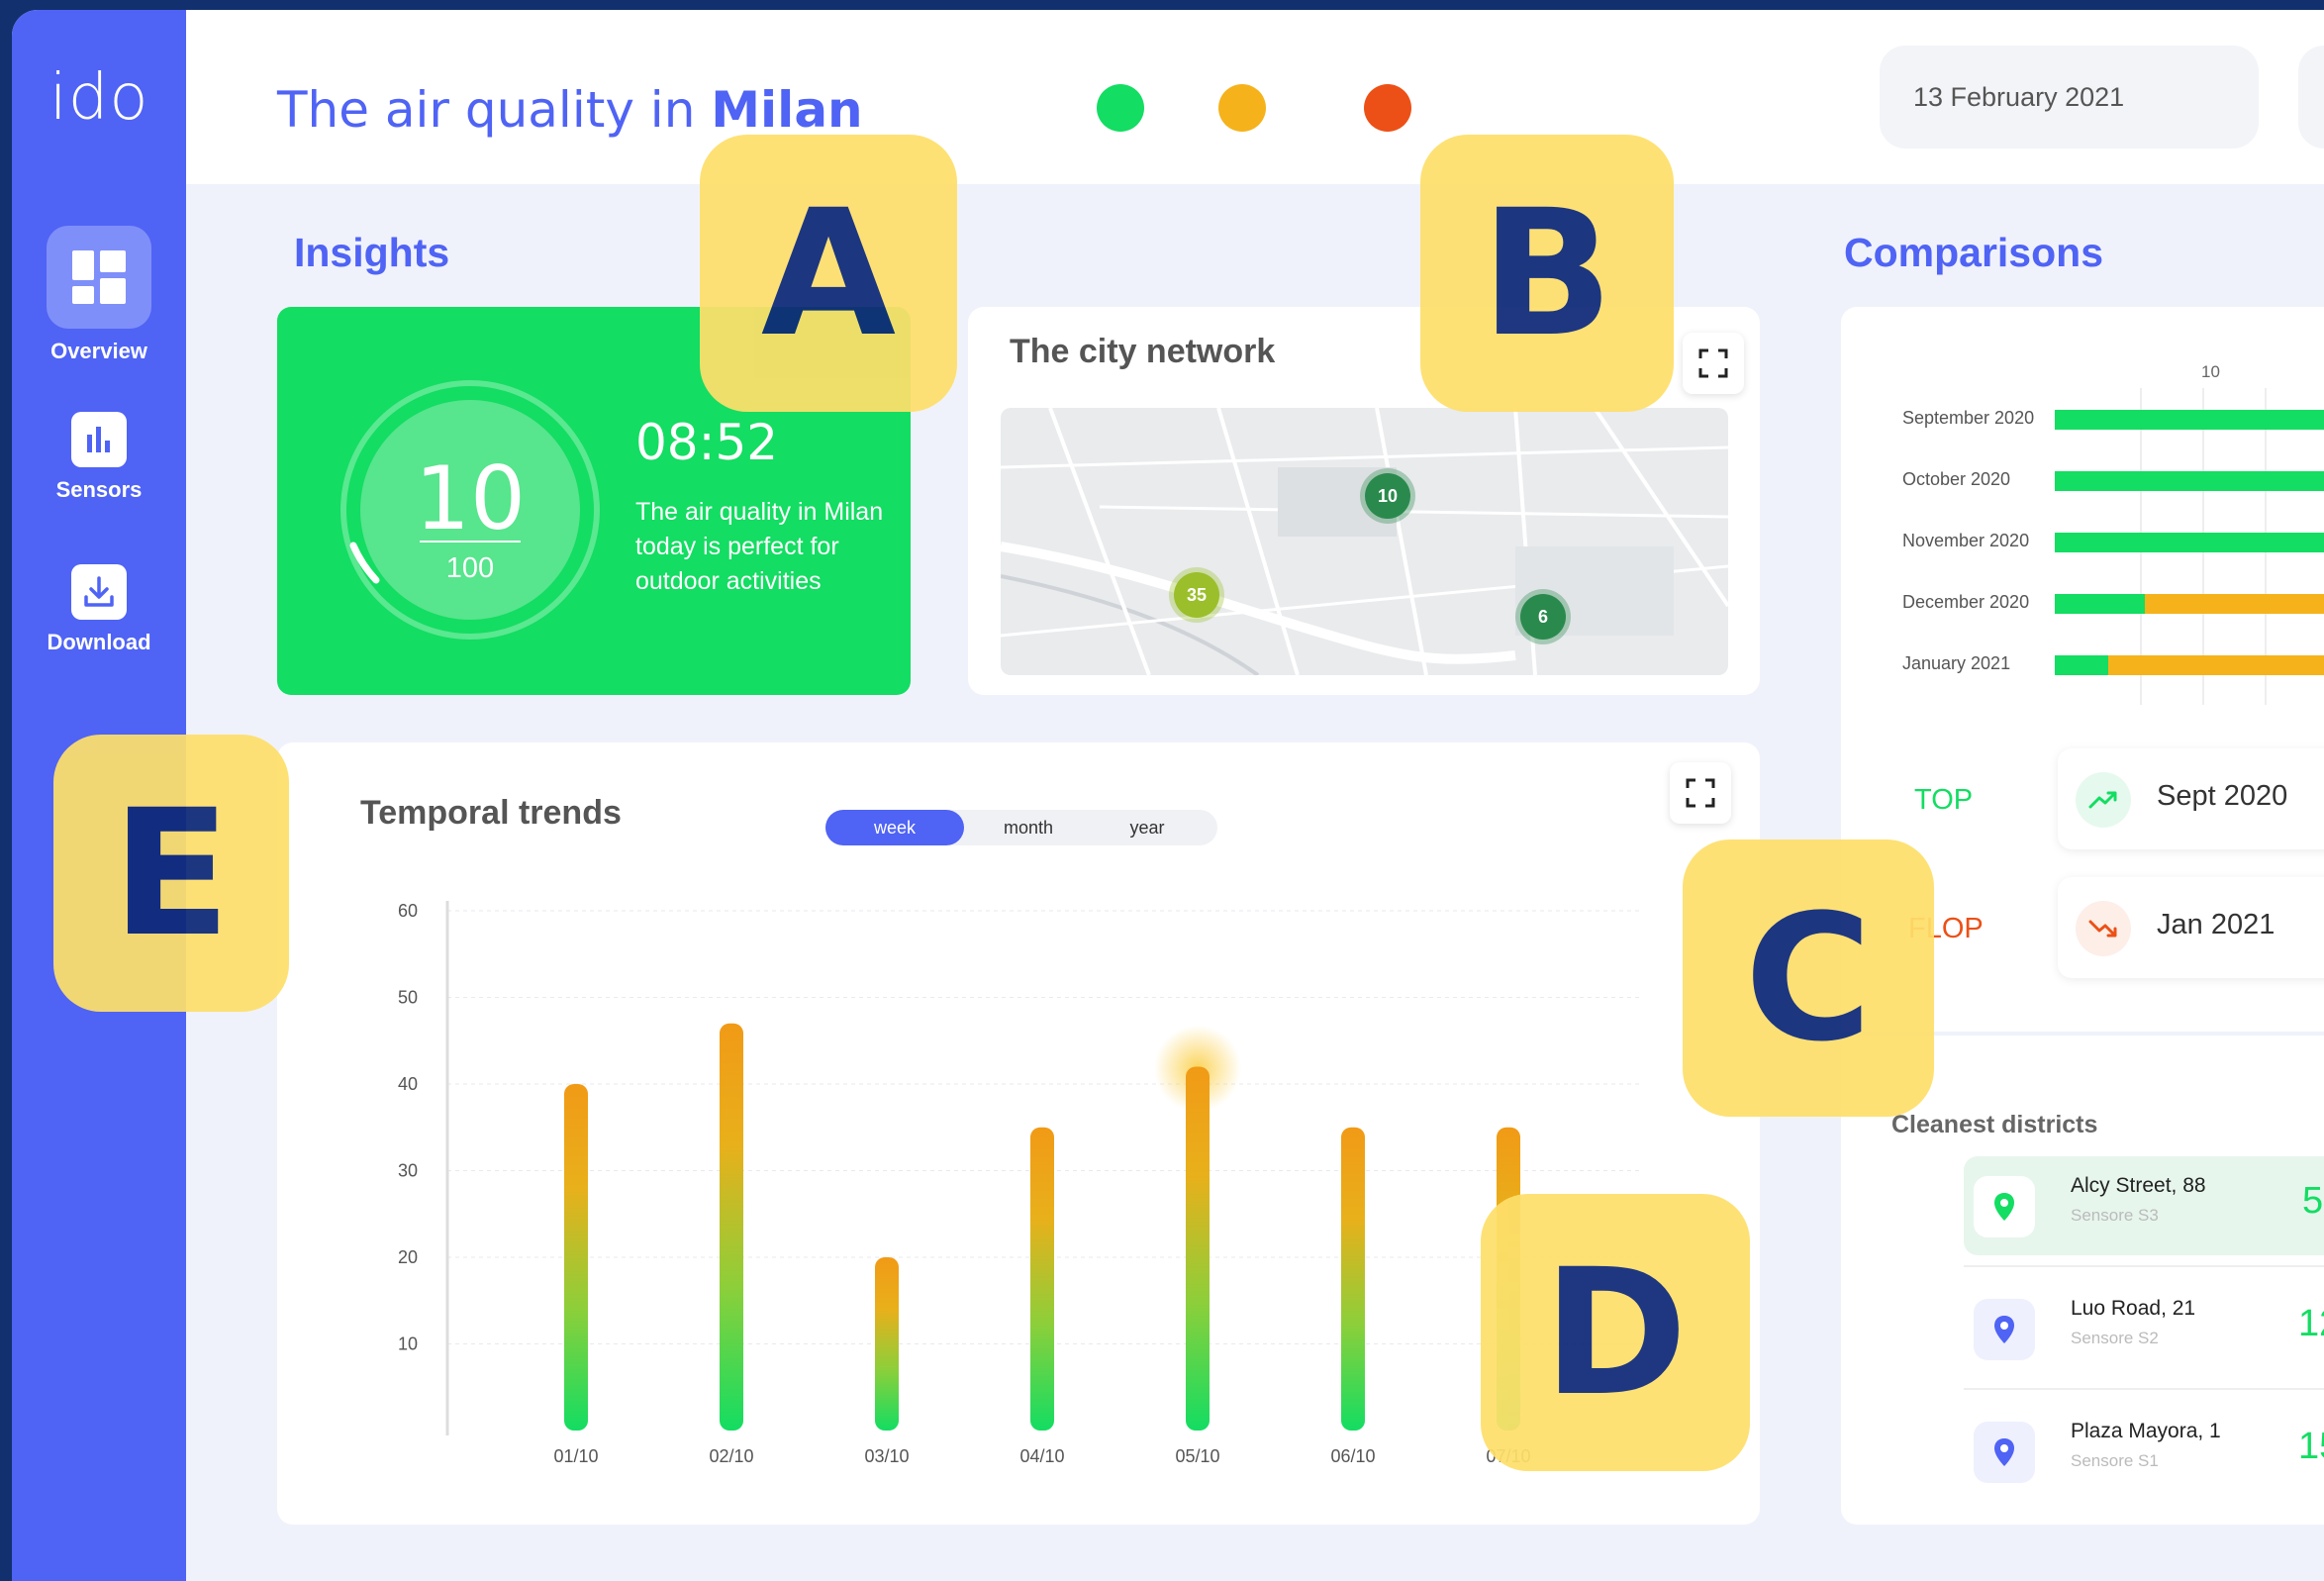  Describe the element at coordinates (99, 642) in the screenshot. I see `sidebar-item-label: Download` at that location.